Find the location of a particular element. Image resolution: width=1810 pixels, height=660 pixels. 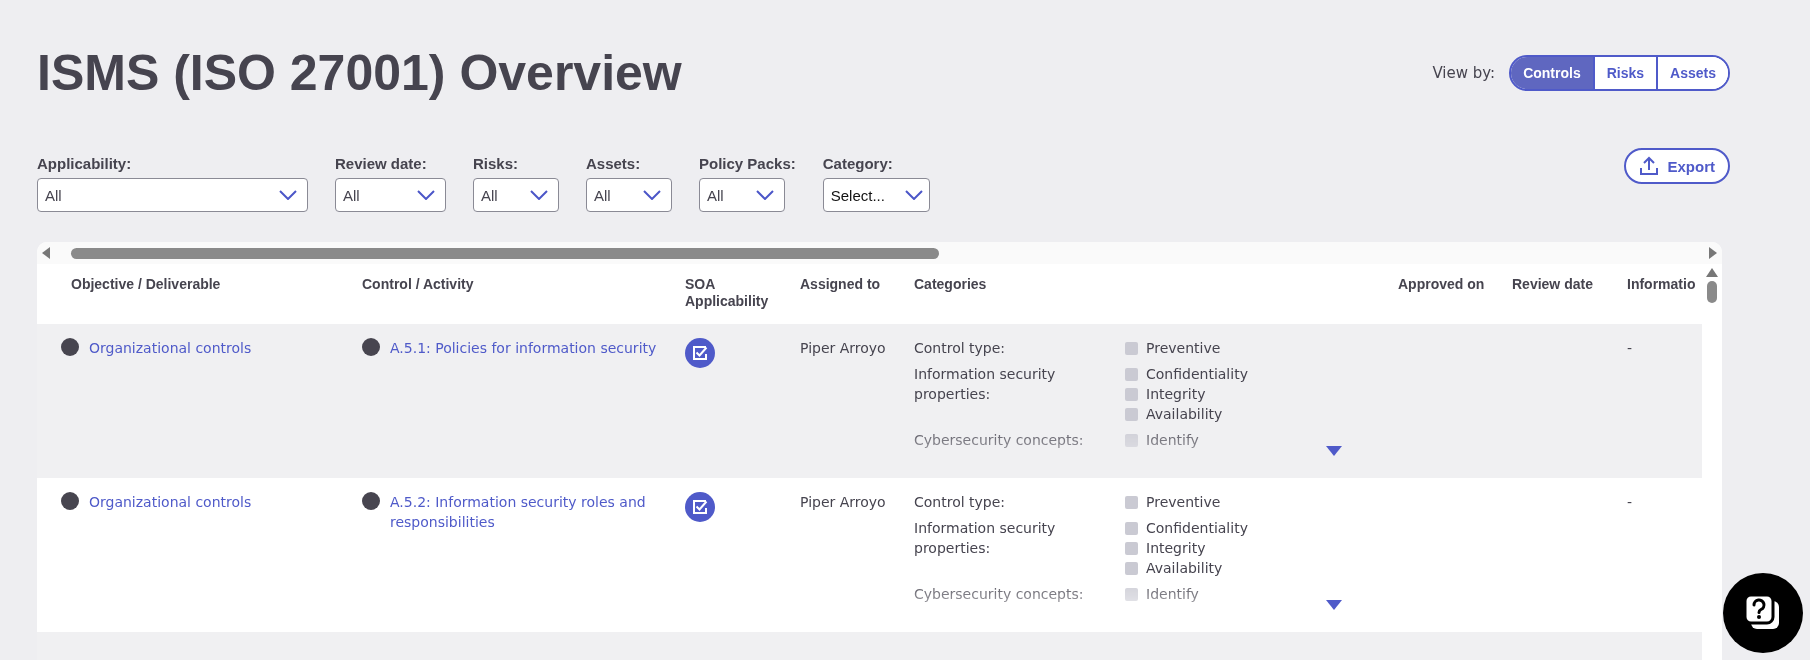

control-link: A.5.2: Information security roles and responsibilities is located at coordinates (532, 512).